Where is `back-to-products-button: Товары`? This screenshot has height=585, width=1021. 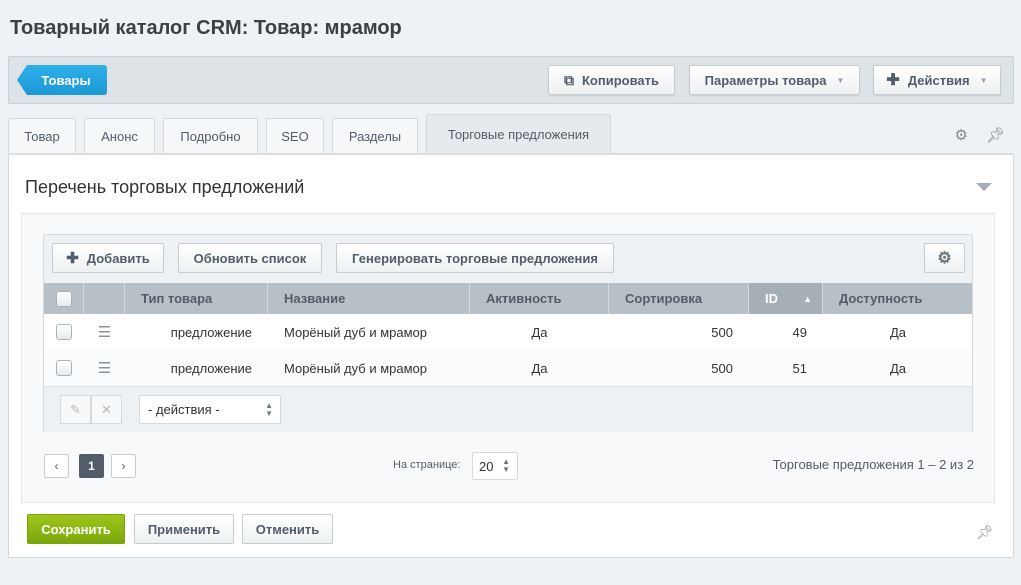 back-to-products-button: Товары is located at coordinates (62, 80).